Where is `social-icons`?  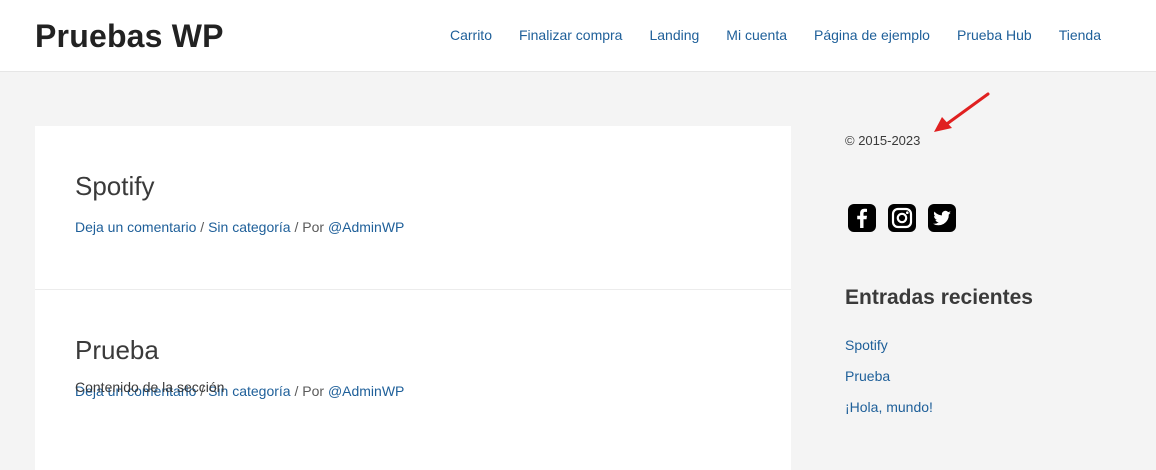
social-icons is located at coordinates (902, 218).